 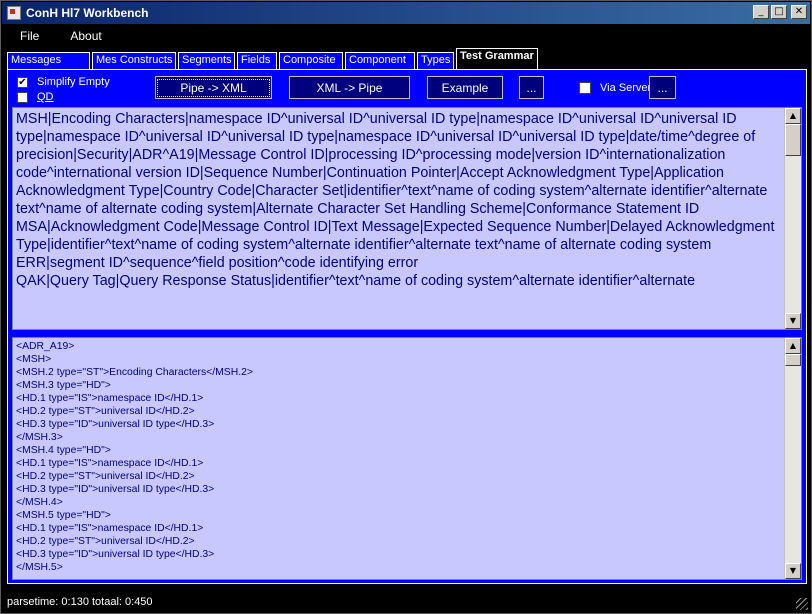 What do you see at coordinates (792, 458) in the screenshot?
I see `xml-scrollbar: ▲ ▼` at bounding box center [792, 458].